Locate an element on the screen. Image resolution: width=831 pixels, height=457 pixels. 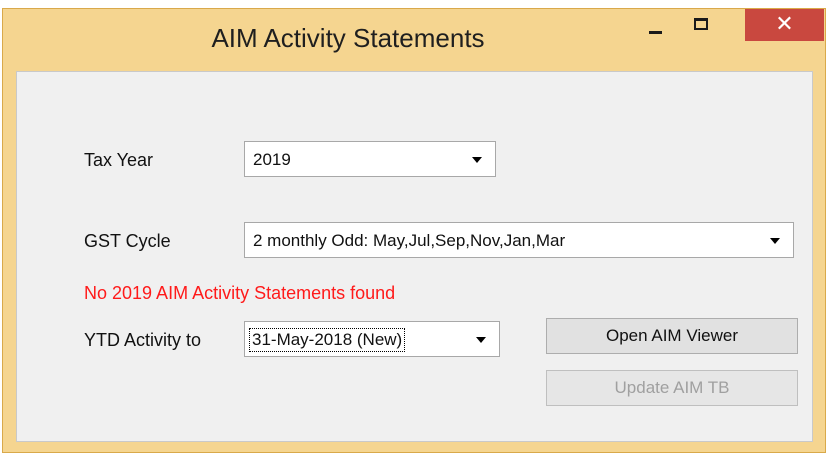
tax-year-value: 2019 is located at coordinates (272, 159).